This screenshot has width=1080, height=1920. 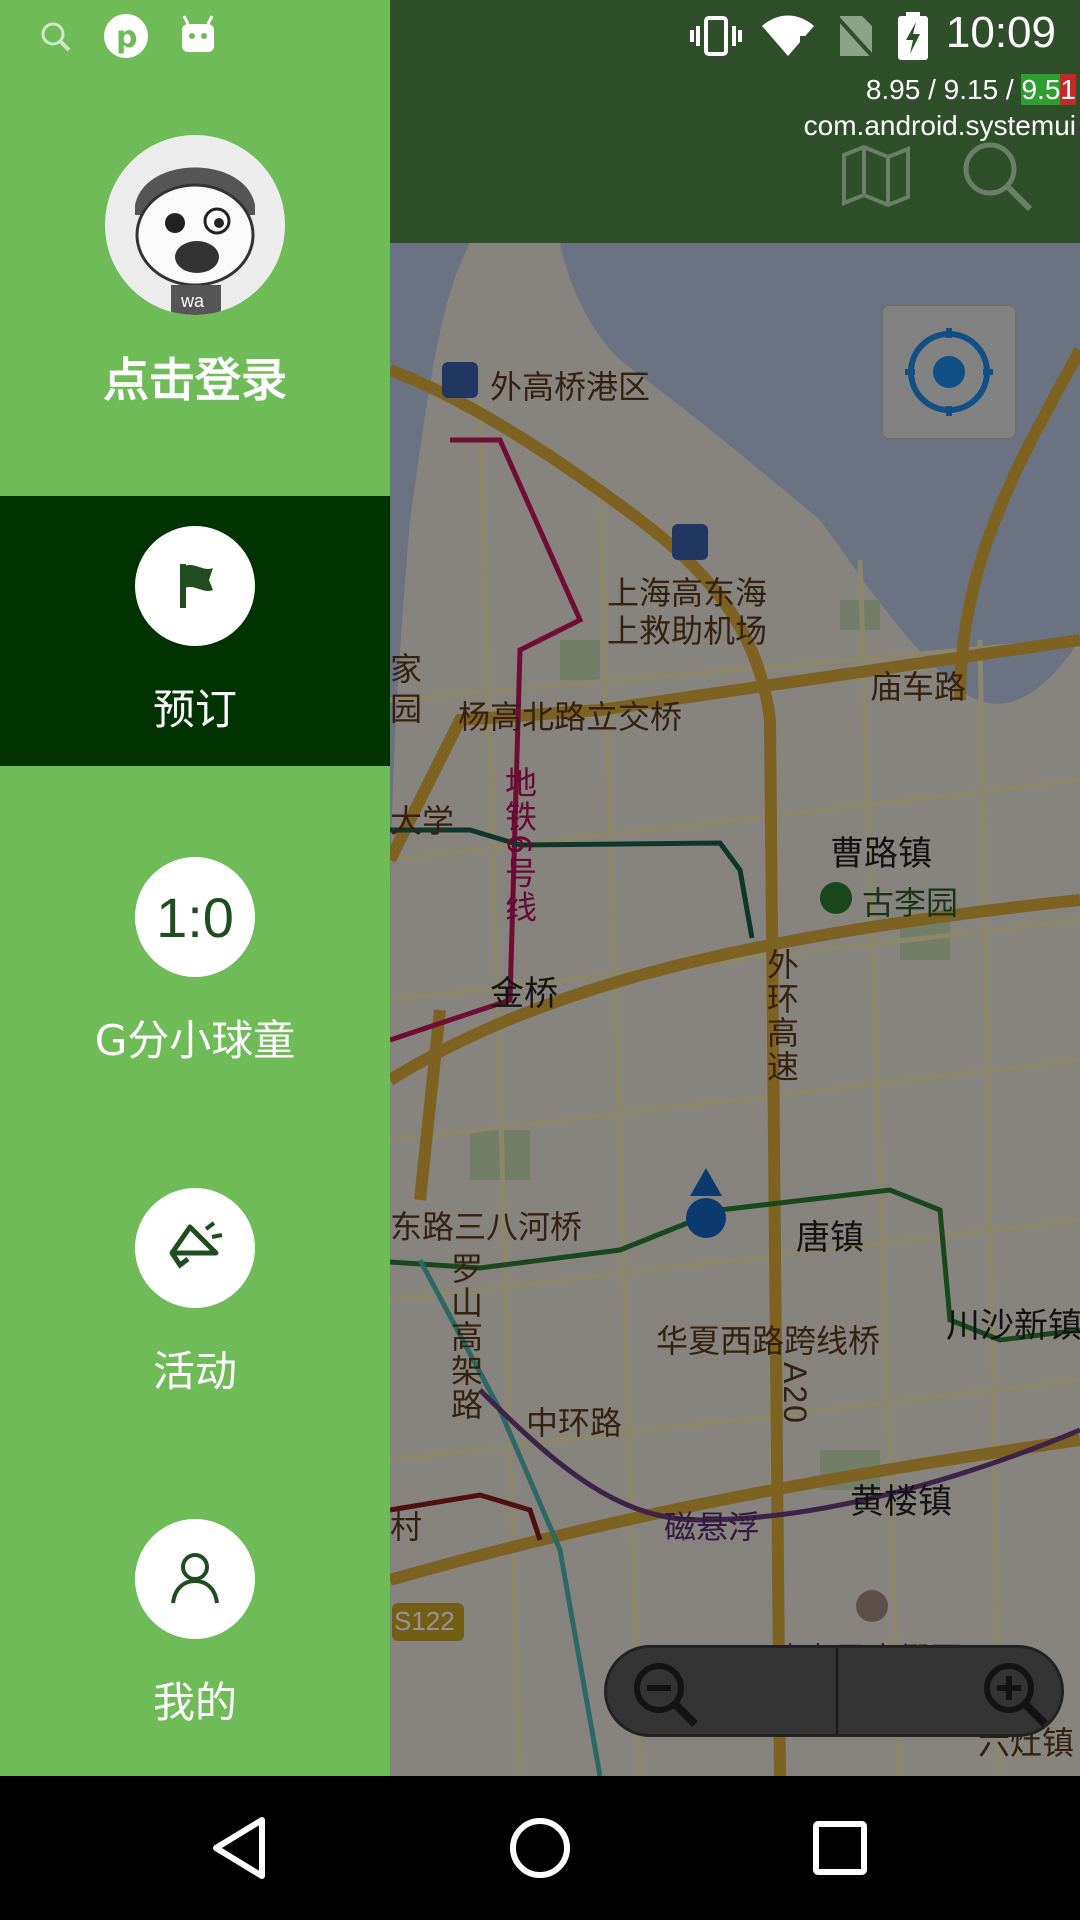 I want to click on home-button, so click(x=540, y=1848).